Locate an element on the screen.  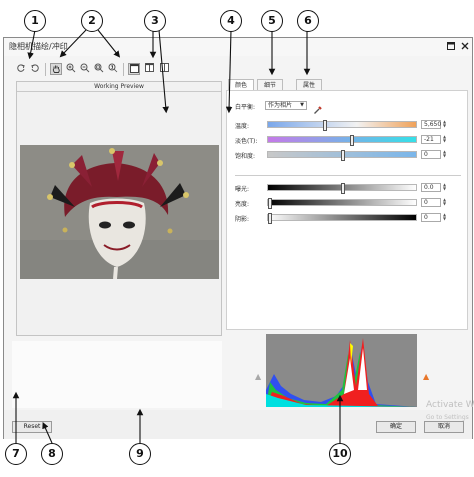
color-label: 淡色(T): is located at coordinates (246, 141).